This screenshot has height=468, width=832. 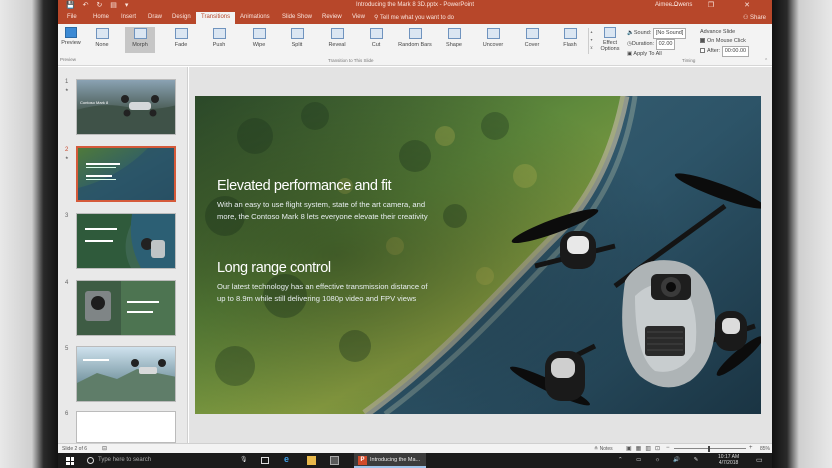 What do you see at coordinates (337, 33) in the screenshot?
I see `reveal-transition-icon` at bounding box center [337, 33].